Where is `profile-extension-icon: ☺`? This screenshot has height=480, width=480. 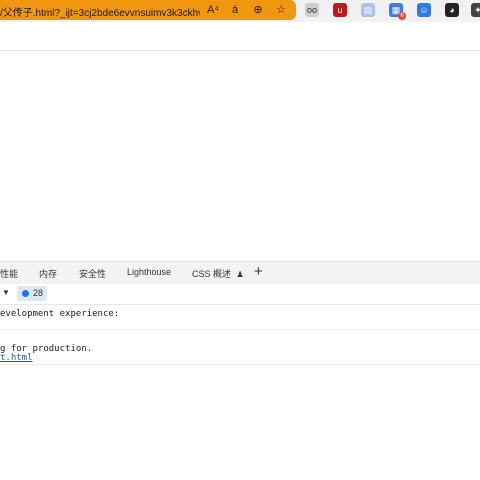
profile-extension-icon: ☺ is located at coordinates (424, 10).